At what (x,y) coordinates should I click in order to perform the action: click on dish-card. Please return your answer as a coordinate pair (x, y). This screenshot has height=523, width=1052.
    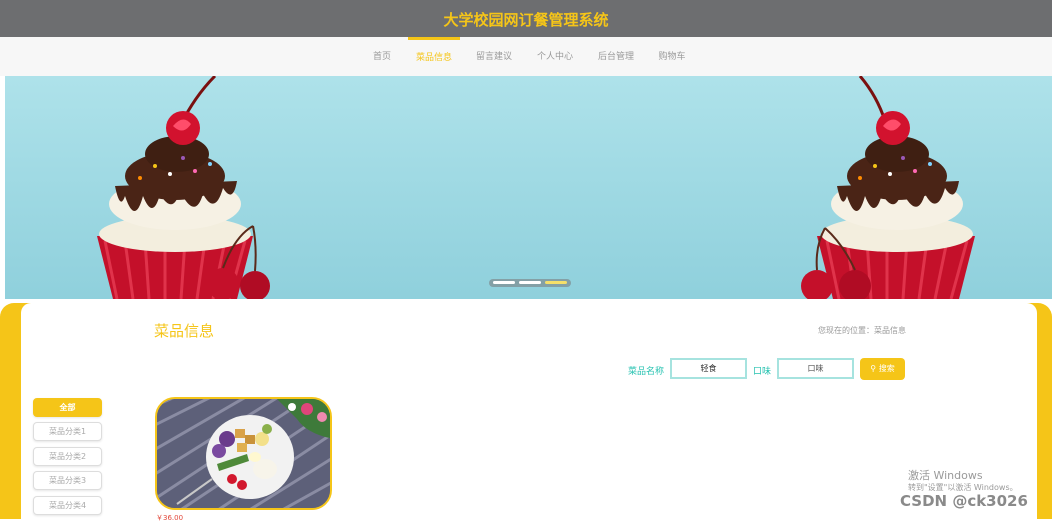
    Looking at the image, I should click on (243, 453).